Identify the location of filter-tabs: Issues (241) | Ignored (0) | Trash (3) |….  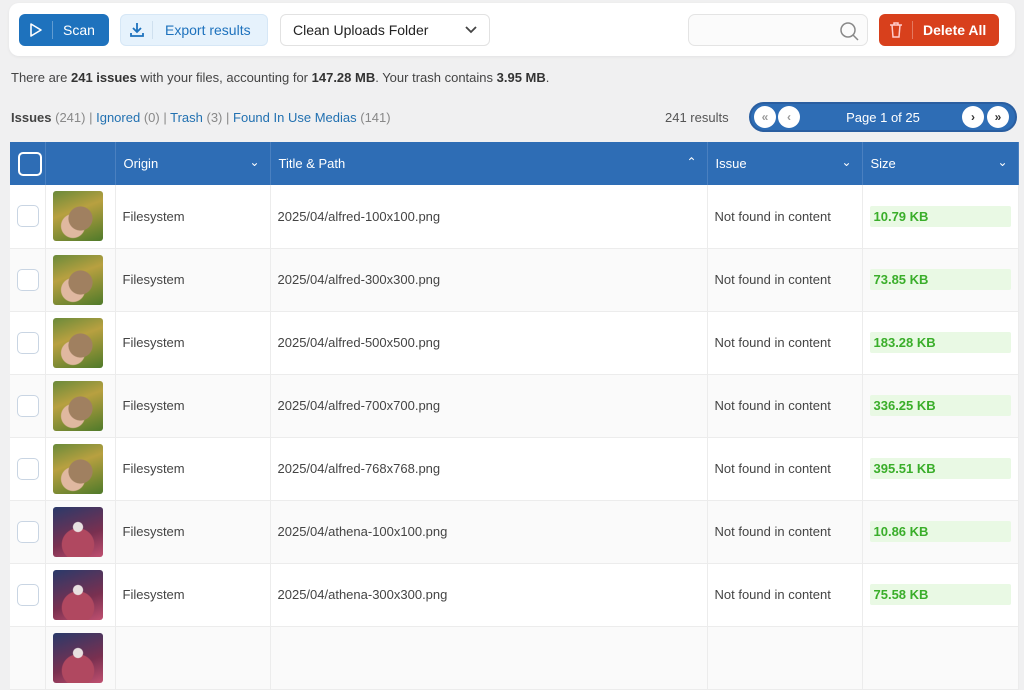
(201, 117).